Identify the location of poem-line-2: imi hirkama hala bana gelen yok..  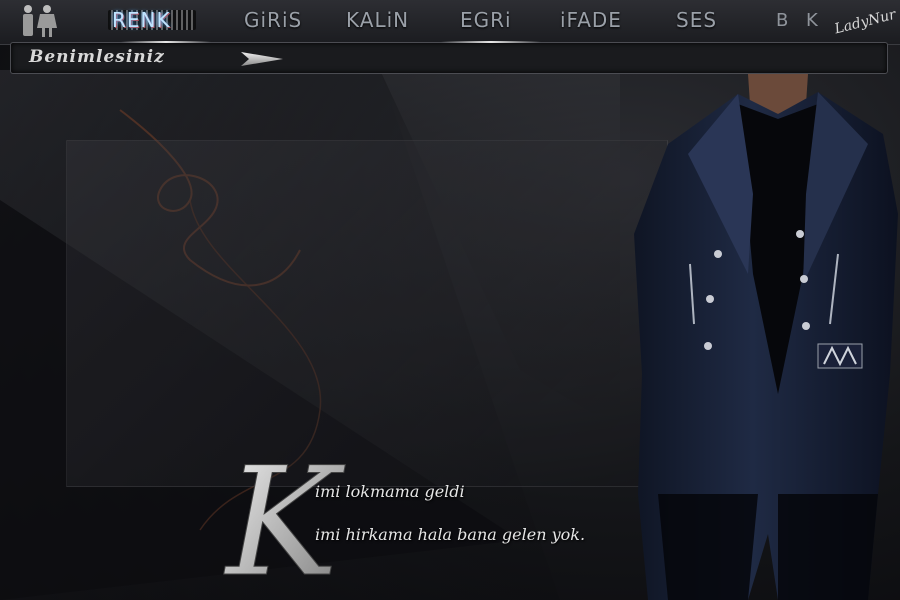
(450, 534).